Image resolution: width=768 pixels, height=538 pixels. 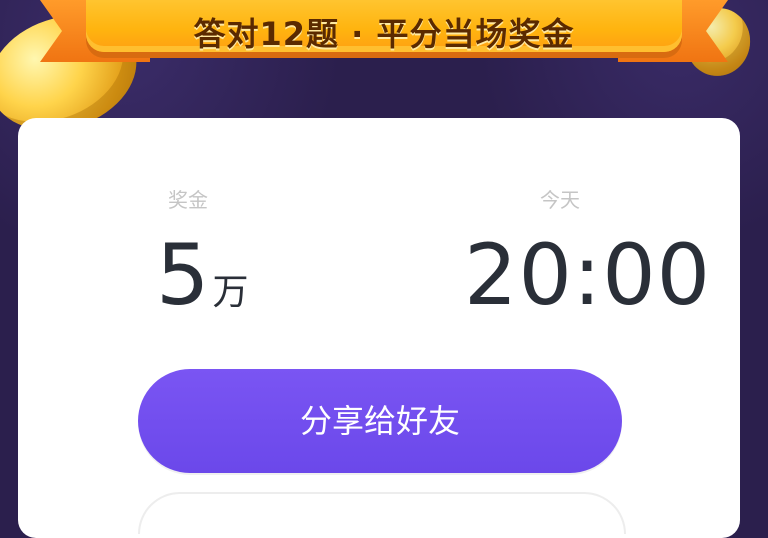 What do you see at coordinates (188, 200) in the screenshot?
I see `prize-label: 奖金` at bounding box center [188, 200].